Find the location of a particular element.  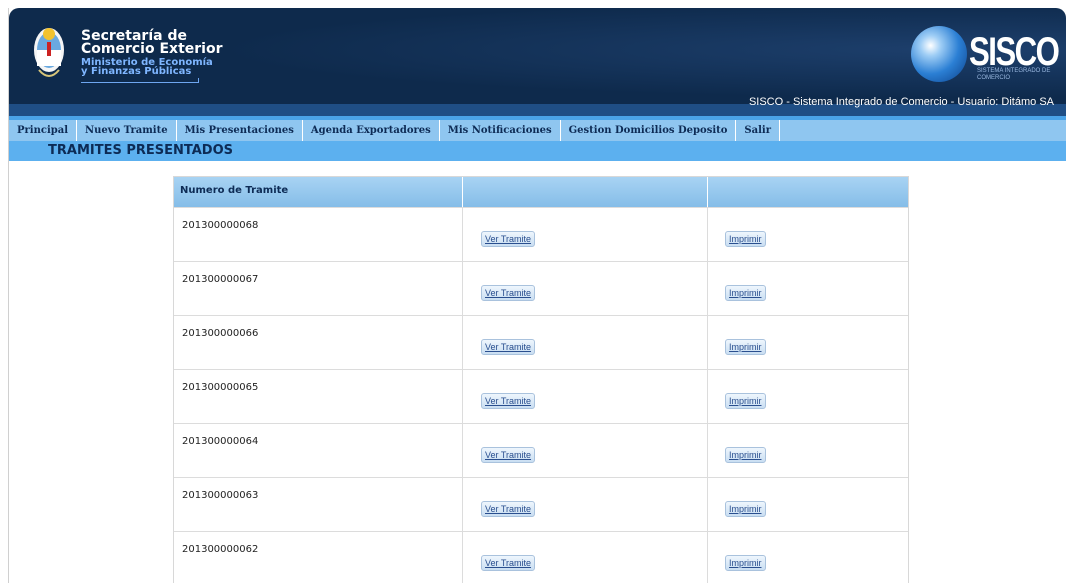

table-row: 201300000064 Ver Tramite Imprimir is located at coordinates (541, 450).